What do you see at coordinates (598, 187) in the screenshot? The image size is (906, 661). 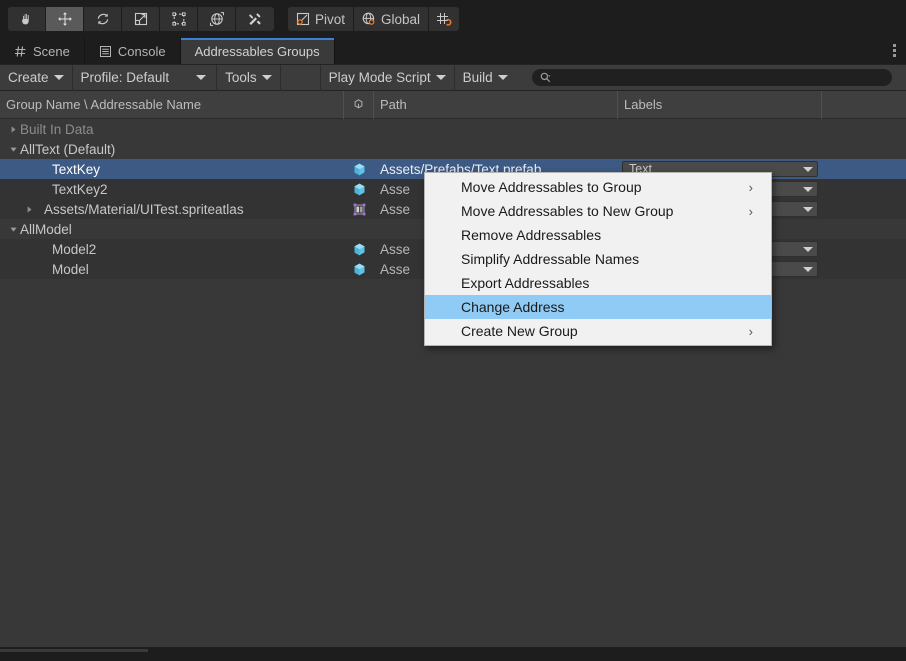 I see `context-menu-item-move-addressables-to-group: Move Addressables to Group ›` at bounding box center [598, 187].